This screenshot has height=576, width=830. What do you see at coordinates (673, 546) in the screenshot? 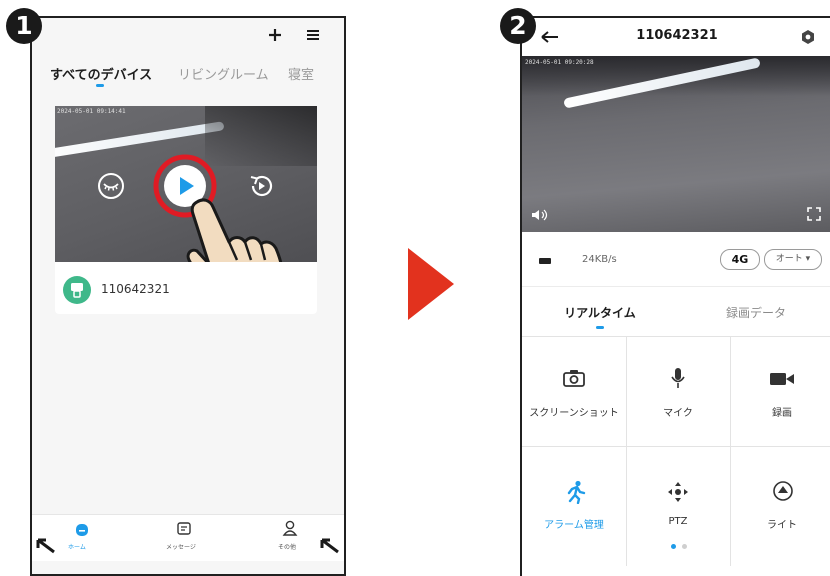
I see `page-dot-active` at bounding box center [673, 546].